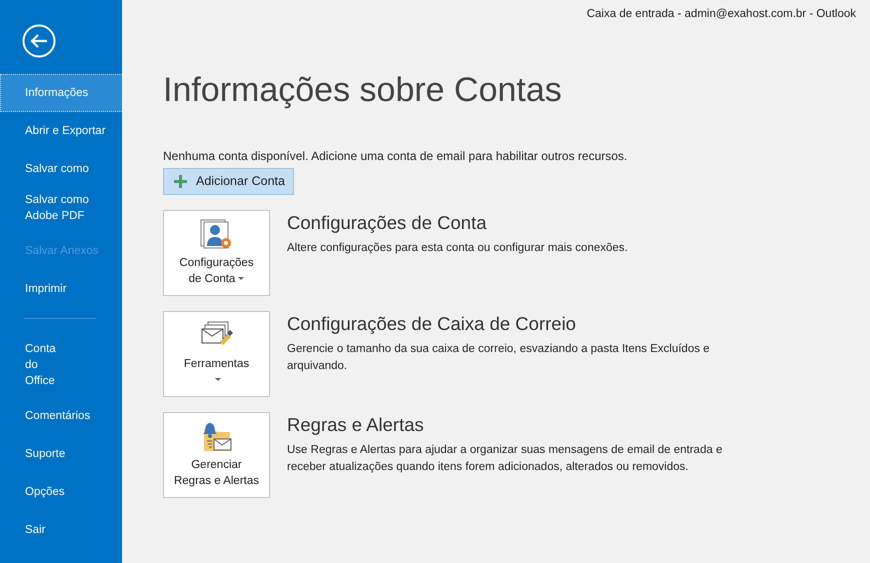  Describe the element at coordinates (356, 425) in the screenshot. I see `section-title: Regras e Alertas` at that location.